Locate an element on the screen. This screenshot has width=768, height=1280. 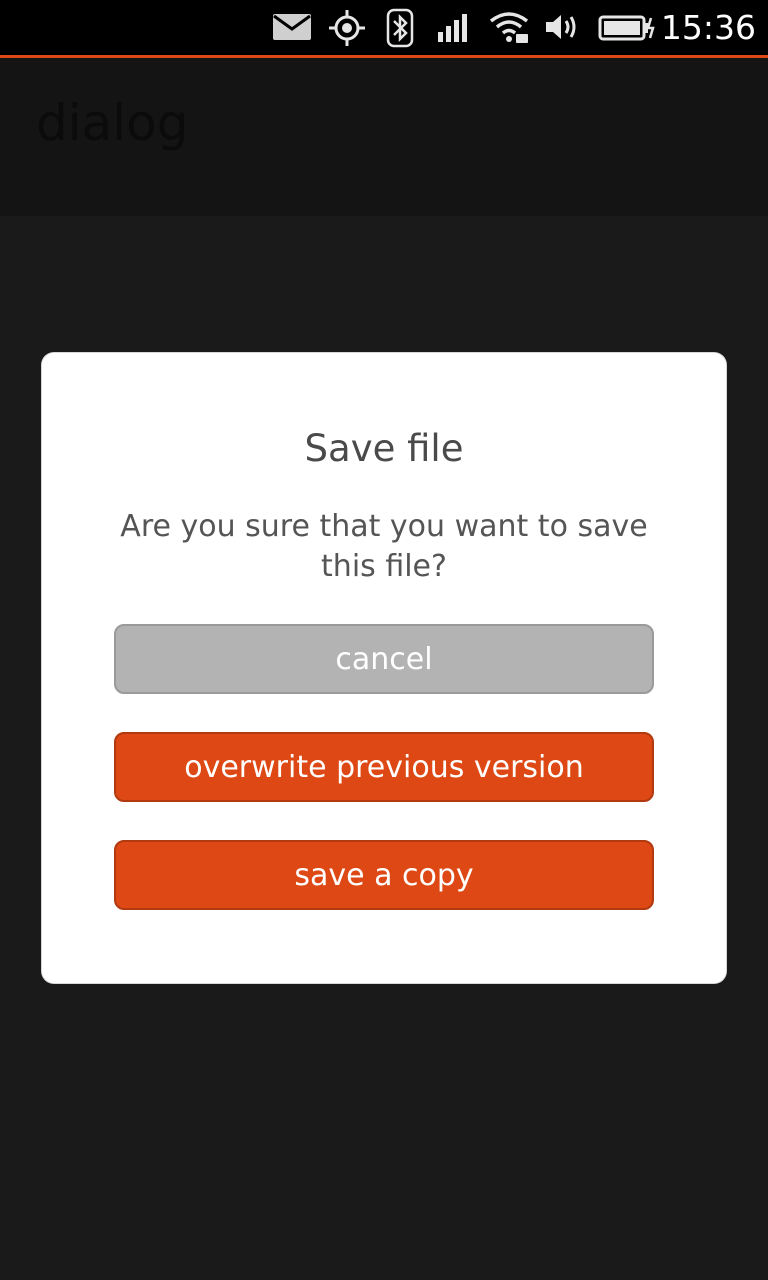
page-title: dialog is located at coordinates (112, 123).